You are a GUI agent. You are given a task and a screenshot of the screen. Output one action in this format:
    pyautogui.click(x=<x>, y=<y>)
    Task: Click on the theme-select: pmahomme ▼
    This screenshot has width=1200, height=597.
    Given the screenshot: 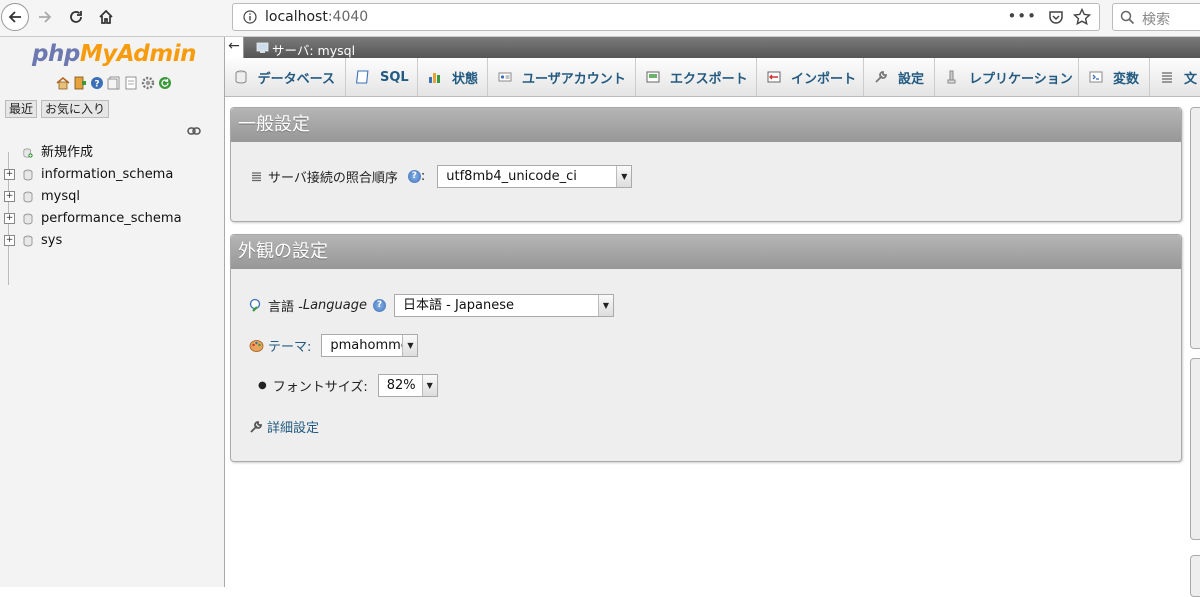 What is the action you would take?
    pyautogui.click(x=370, y=345)
    